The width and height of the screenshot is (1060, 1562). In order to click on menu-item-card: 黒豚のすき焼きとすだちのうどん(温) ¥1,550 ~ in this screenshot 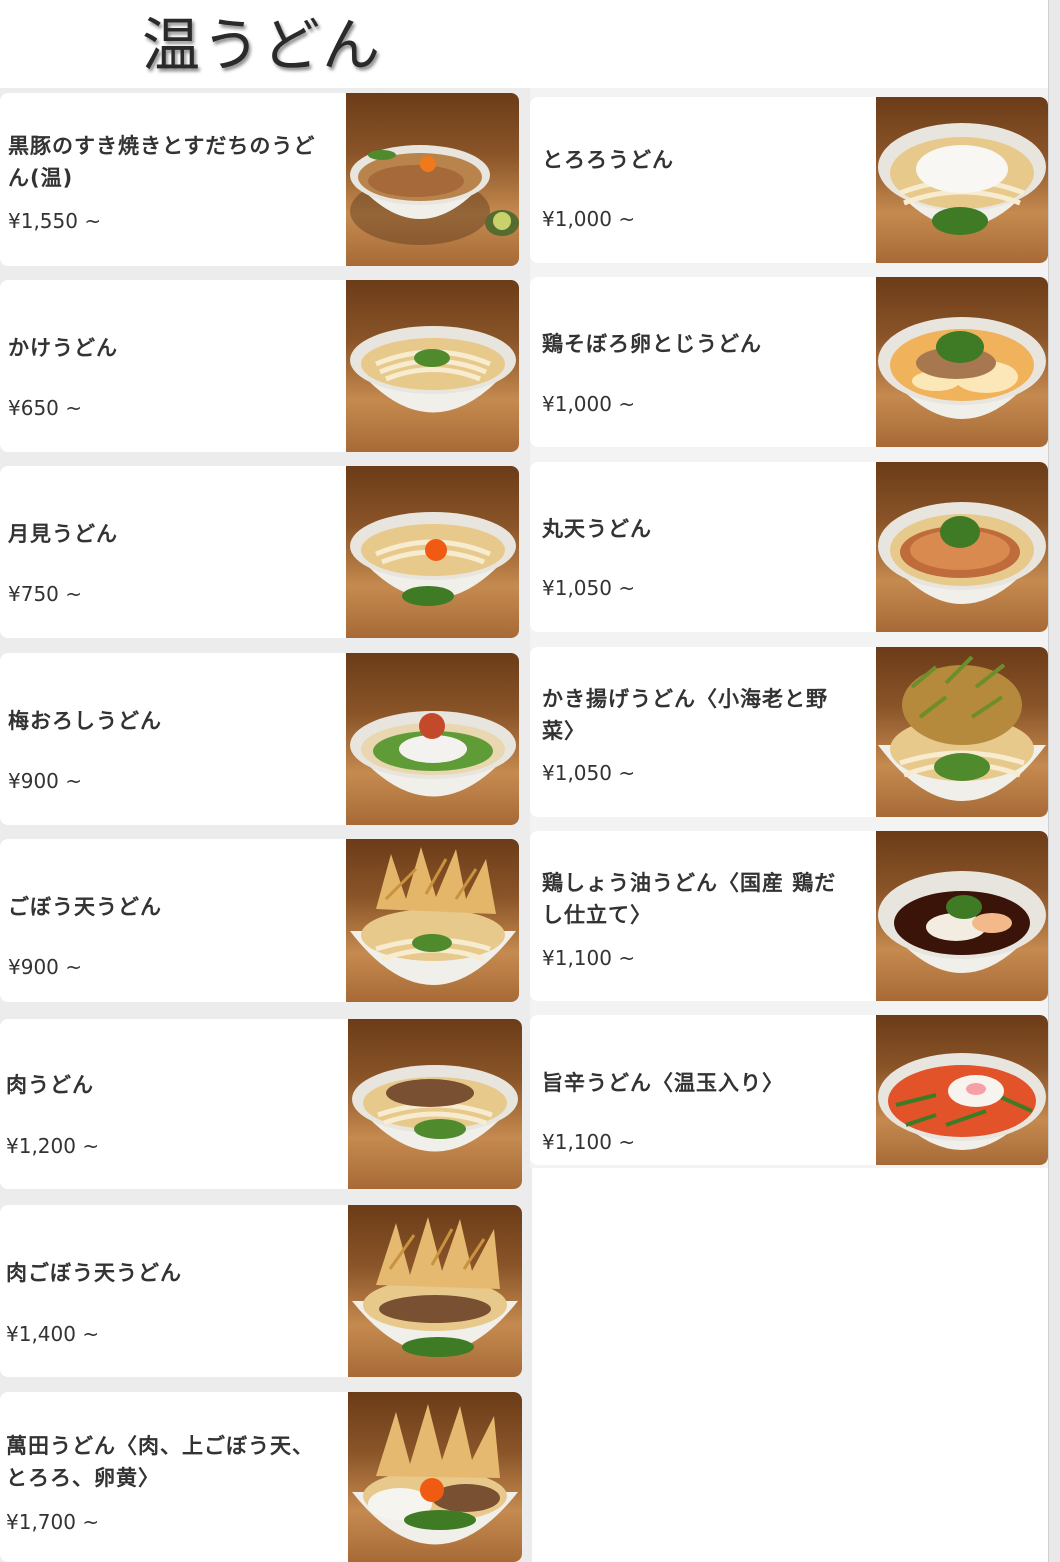, I will do `click(259, 179)`.